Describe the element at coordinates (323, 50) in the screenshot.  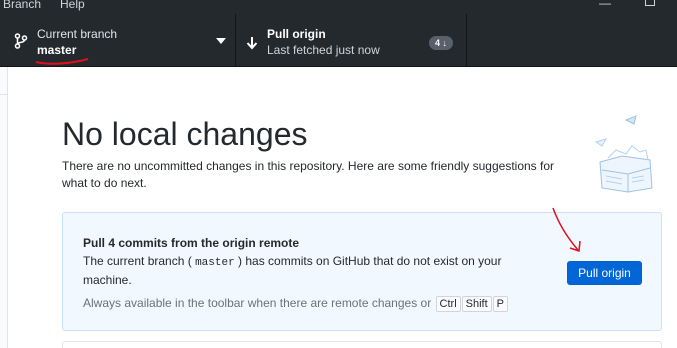
I see `last-fetched-text: Last fetched just now` at that location.